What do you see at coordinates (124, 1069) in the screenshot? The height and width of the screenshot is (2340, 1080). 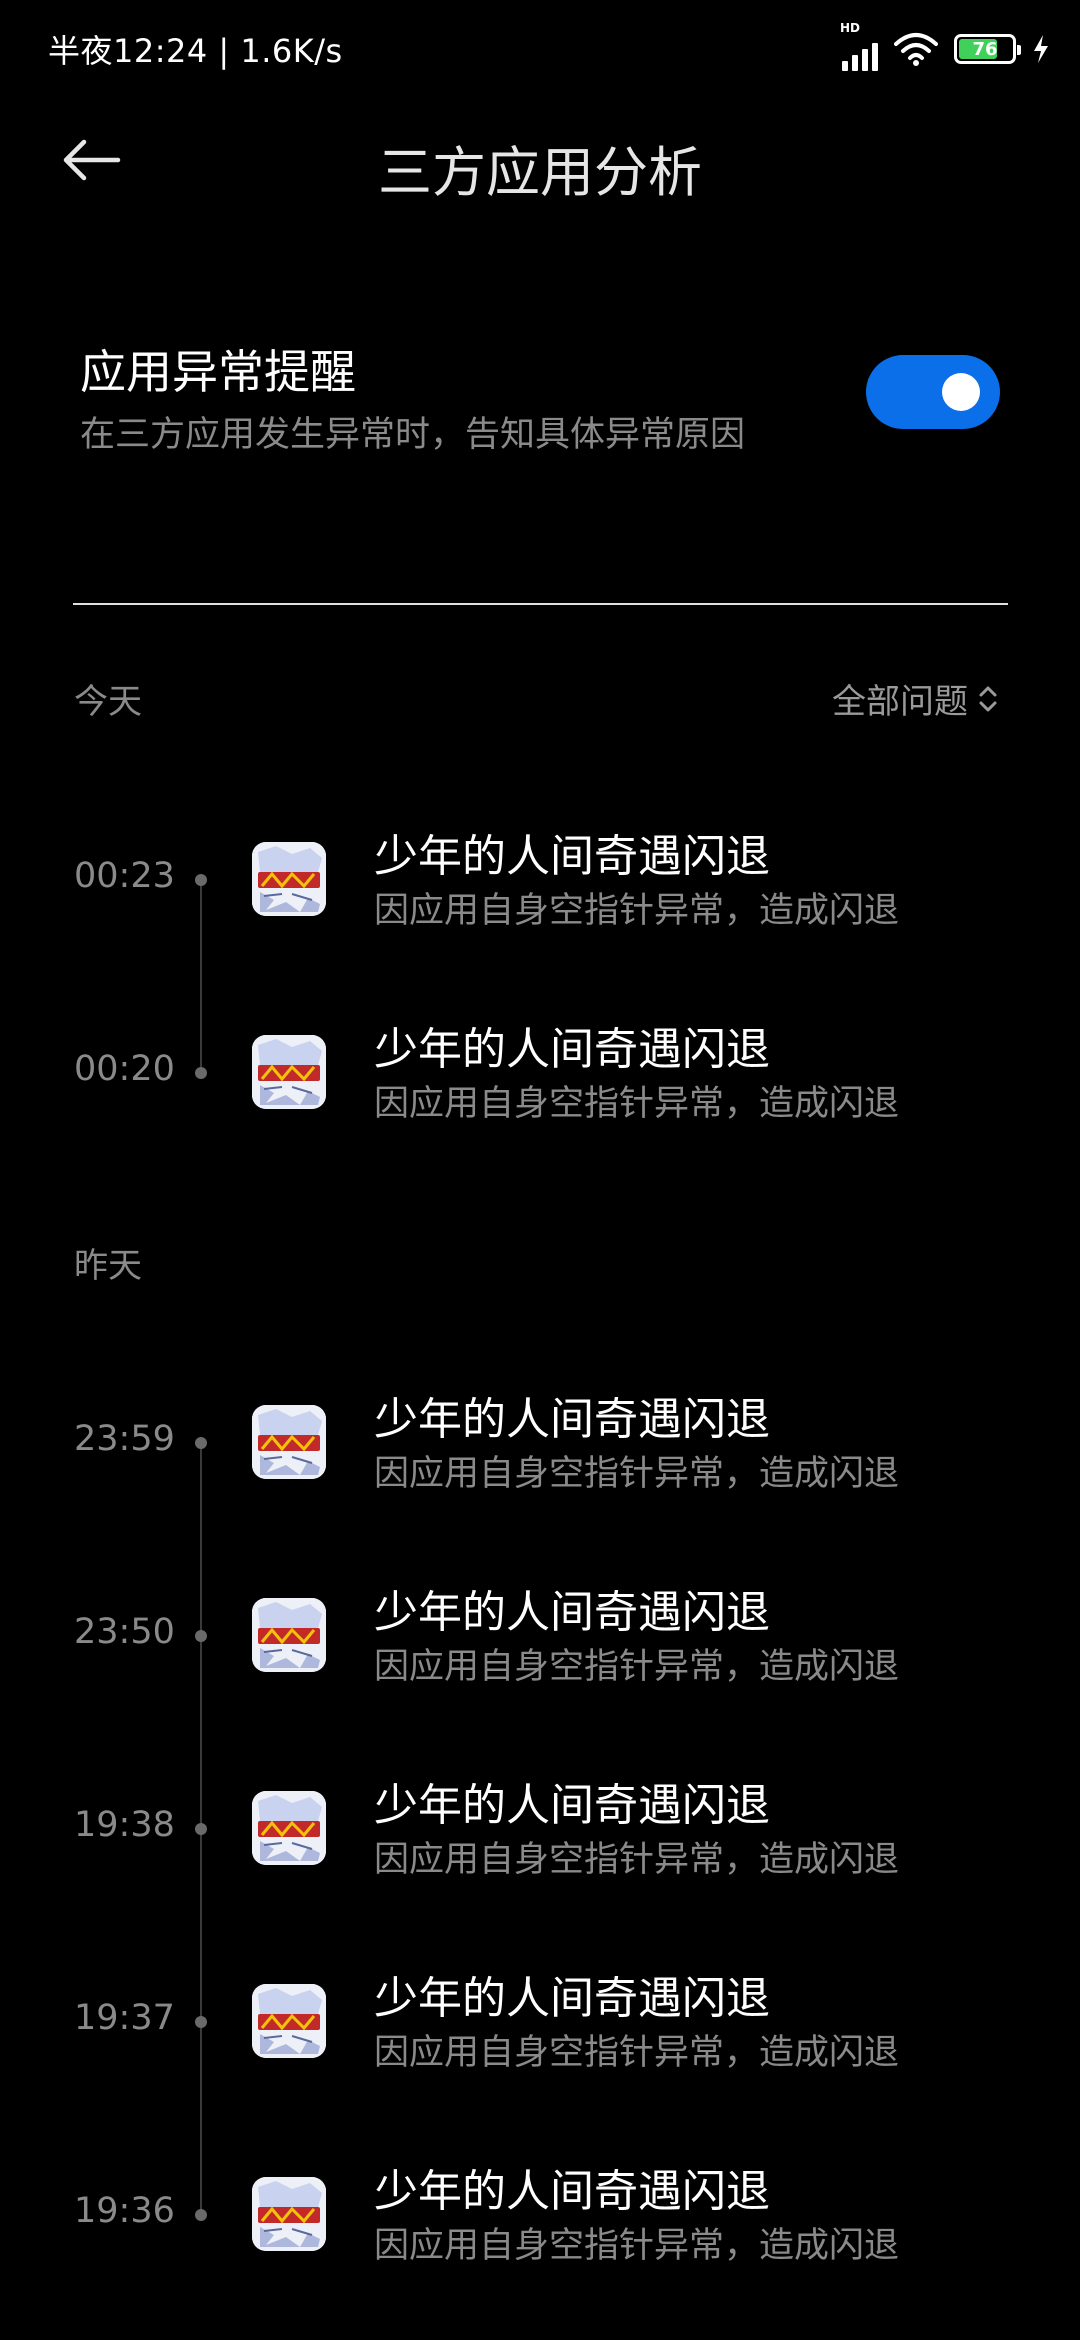 I see `entry-time: 00:20` at bounding box center [124, 1069].